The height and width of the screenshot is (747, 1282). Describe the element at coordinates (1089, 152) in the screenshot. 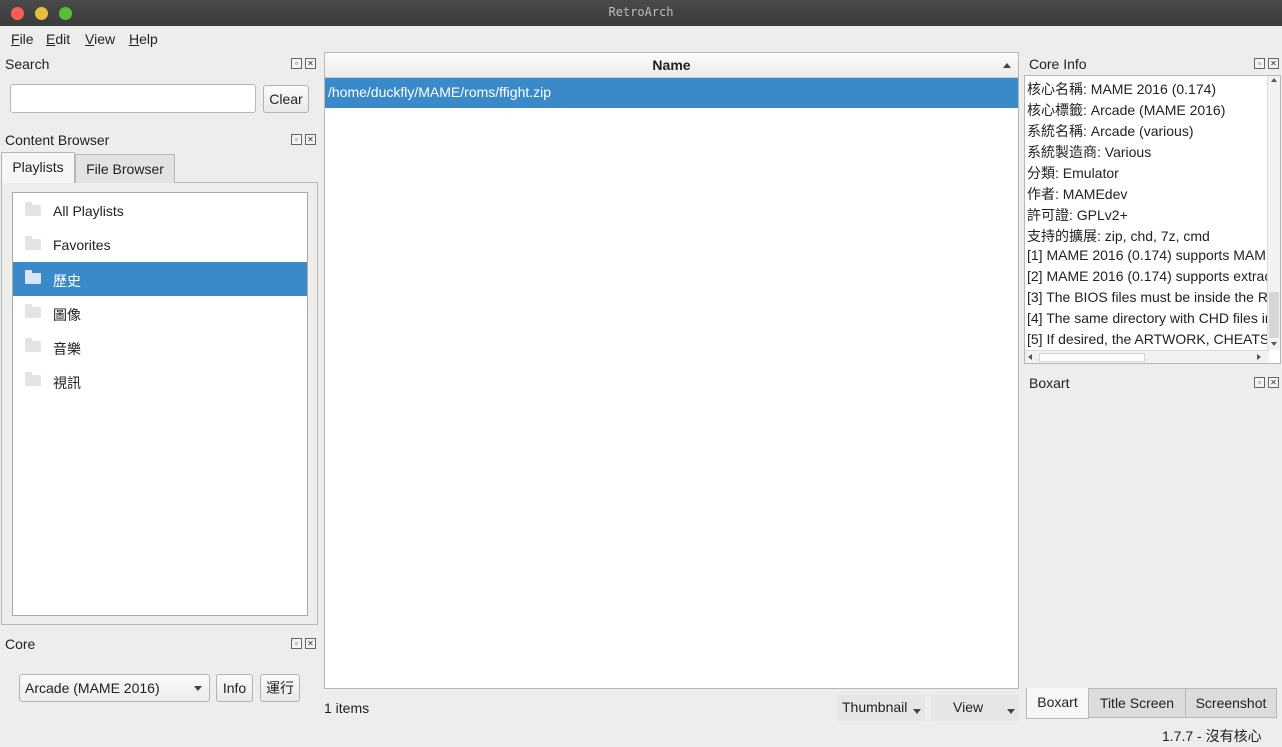

I see `core-info-line: 系統製造商: Various` at that location.